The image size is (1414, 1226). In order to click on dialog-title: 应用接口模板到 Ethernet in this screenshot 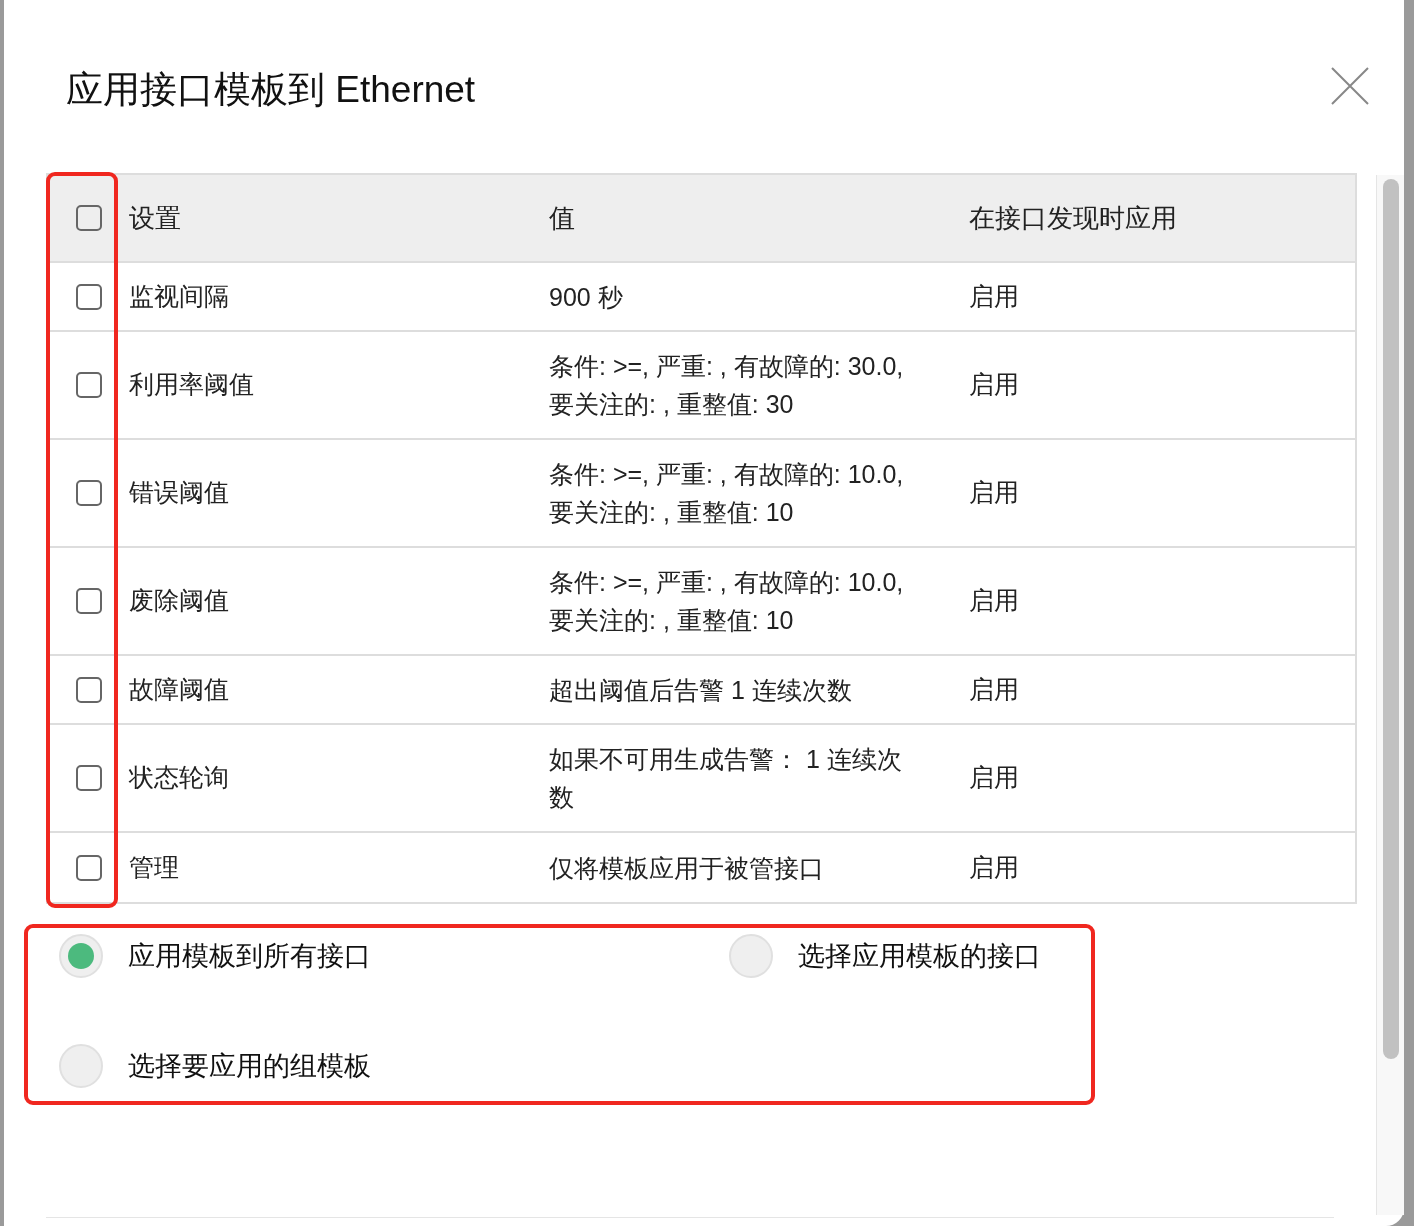, I will do `click(271, 90)`.